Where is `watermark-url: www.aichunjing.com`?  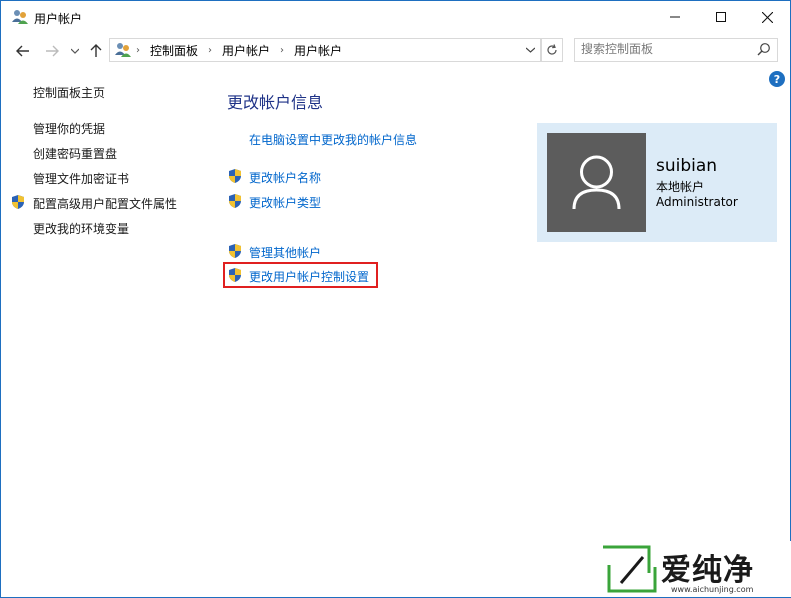
watermark-url: www.aichunjing.com is located at coordinates (712, 589).